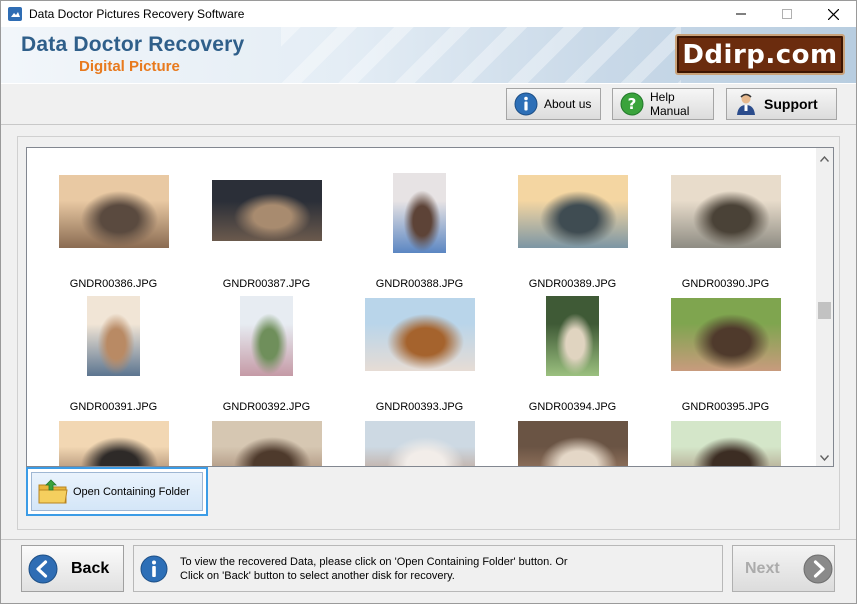  What do you see at coordinates (670, 104) in the screenshot?
I see `help-manual-label: Help Manual` at bounding box center [670, 104].